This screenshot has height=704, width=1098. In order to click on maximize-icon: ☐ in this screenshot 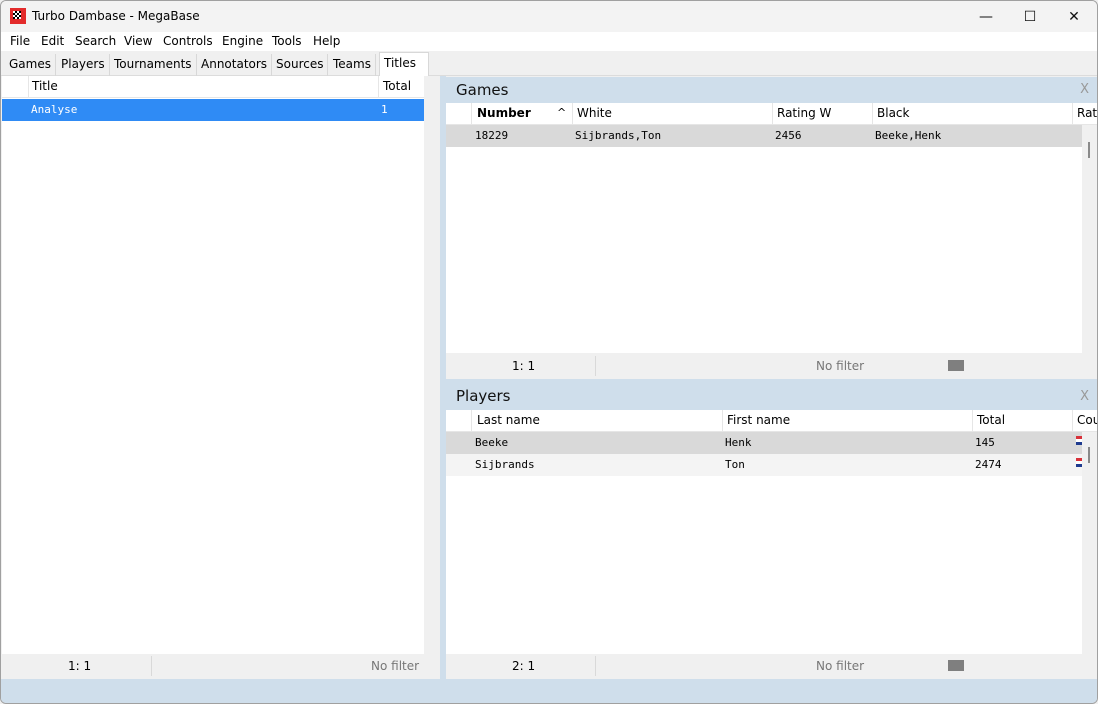, I will do `click(1030, 16)`.